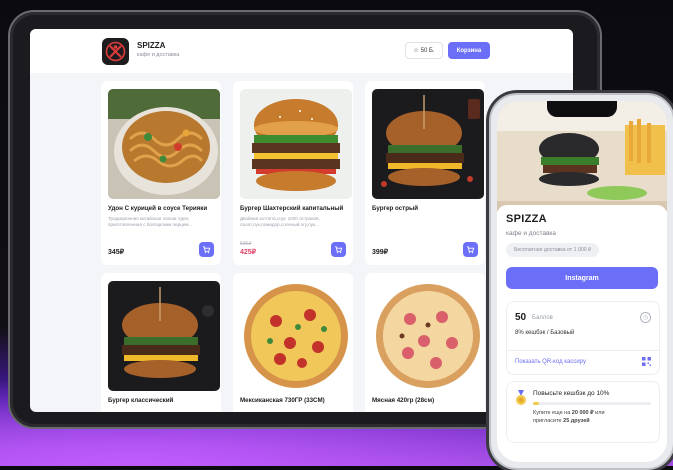 The height and width of the screenshot is (470, 673). Describe the element at coordinates (592, 403) in the screenshot. I see `upgrade-progress-bar` at that location.